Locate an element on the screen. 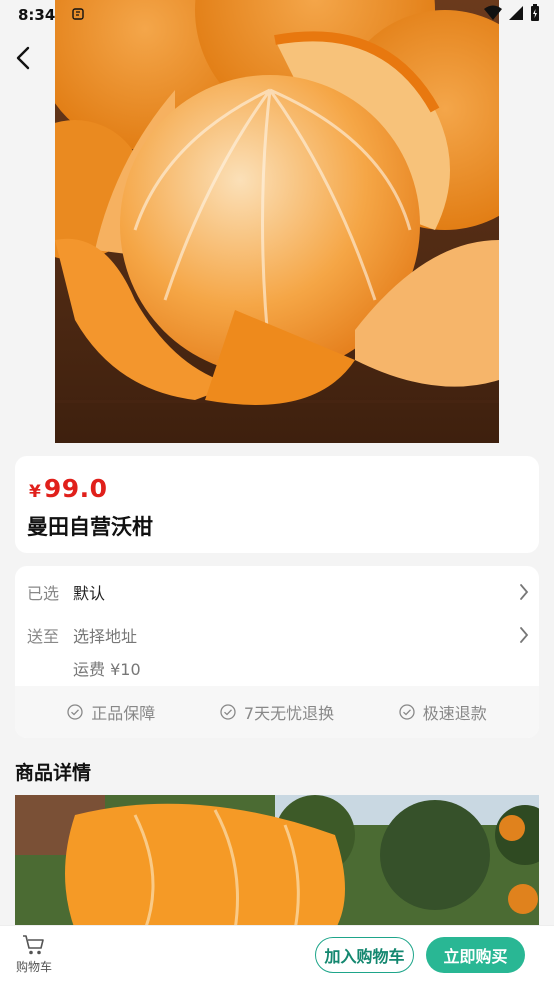 The width and height of the screenshot is (554, 984). product-detail-image is located at coordinates (277, 862).